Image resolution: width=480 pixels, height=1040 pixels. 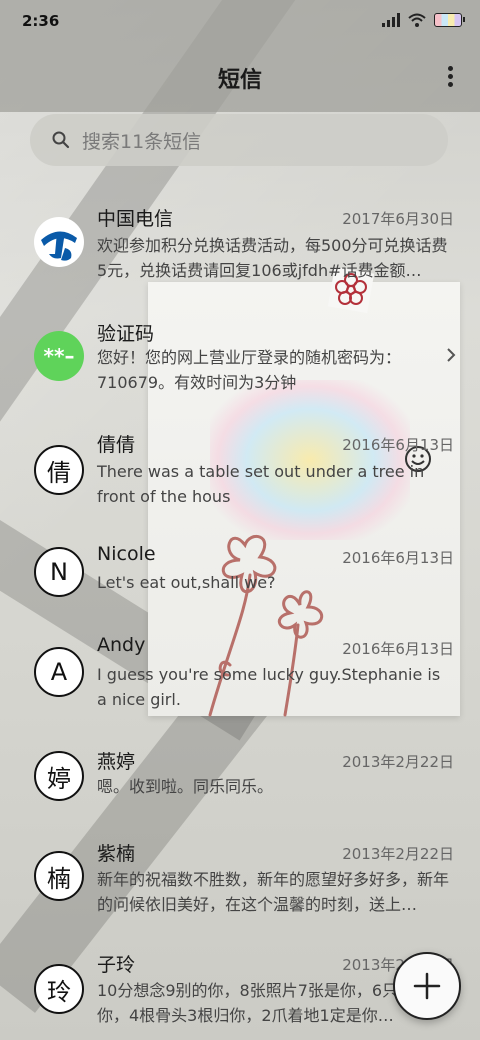 I want to click on status-bar: 2:36, so click(x=240, y=22).